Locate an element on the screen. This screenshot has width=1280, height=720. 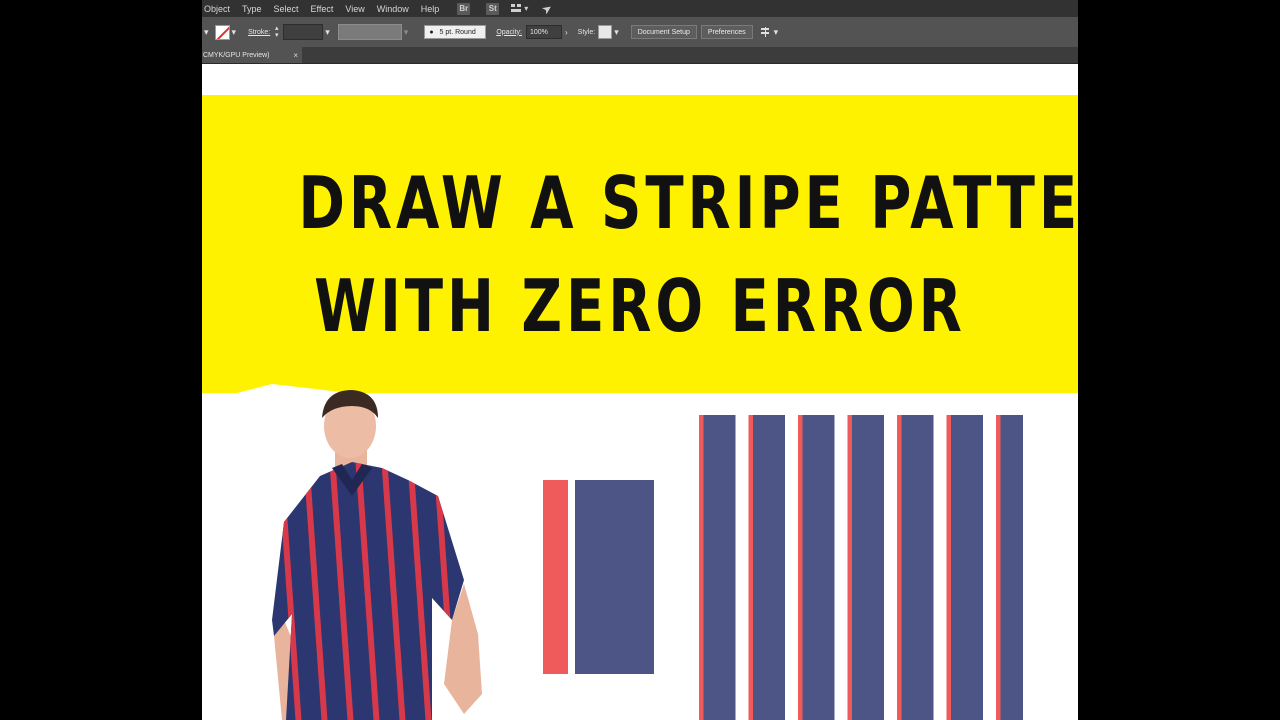
style-label: Style: is located at coordinates (586, 32).